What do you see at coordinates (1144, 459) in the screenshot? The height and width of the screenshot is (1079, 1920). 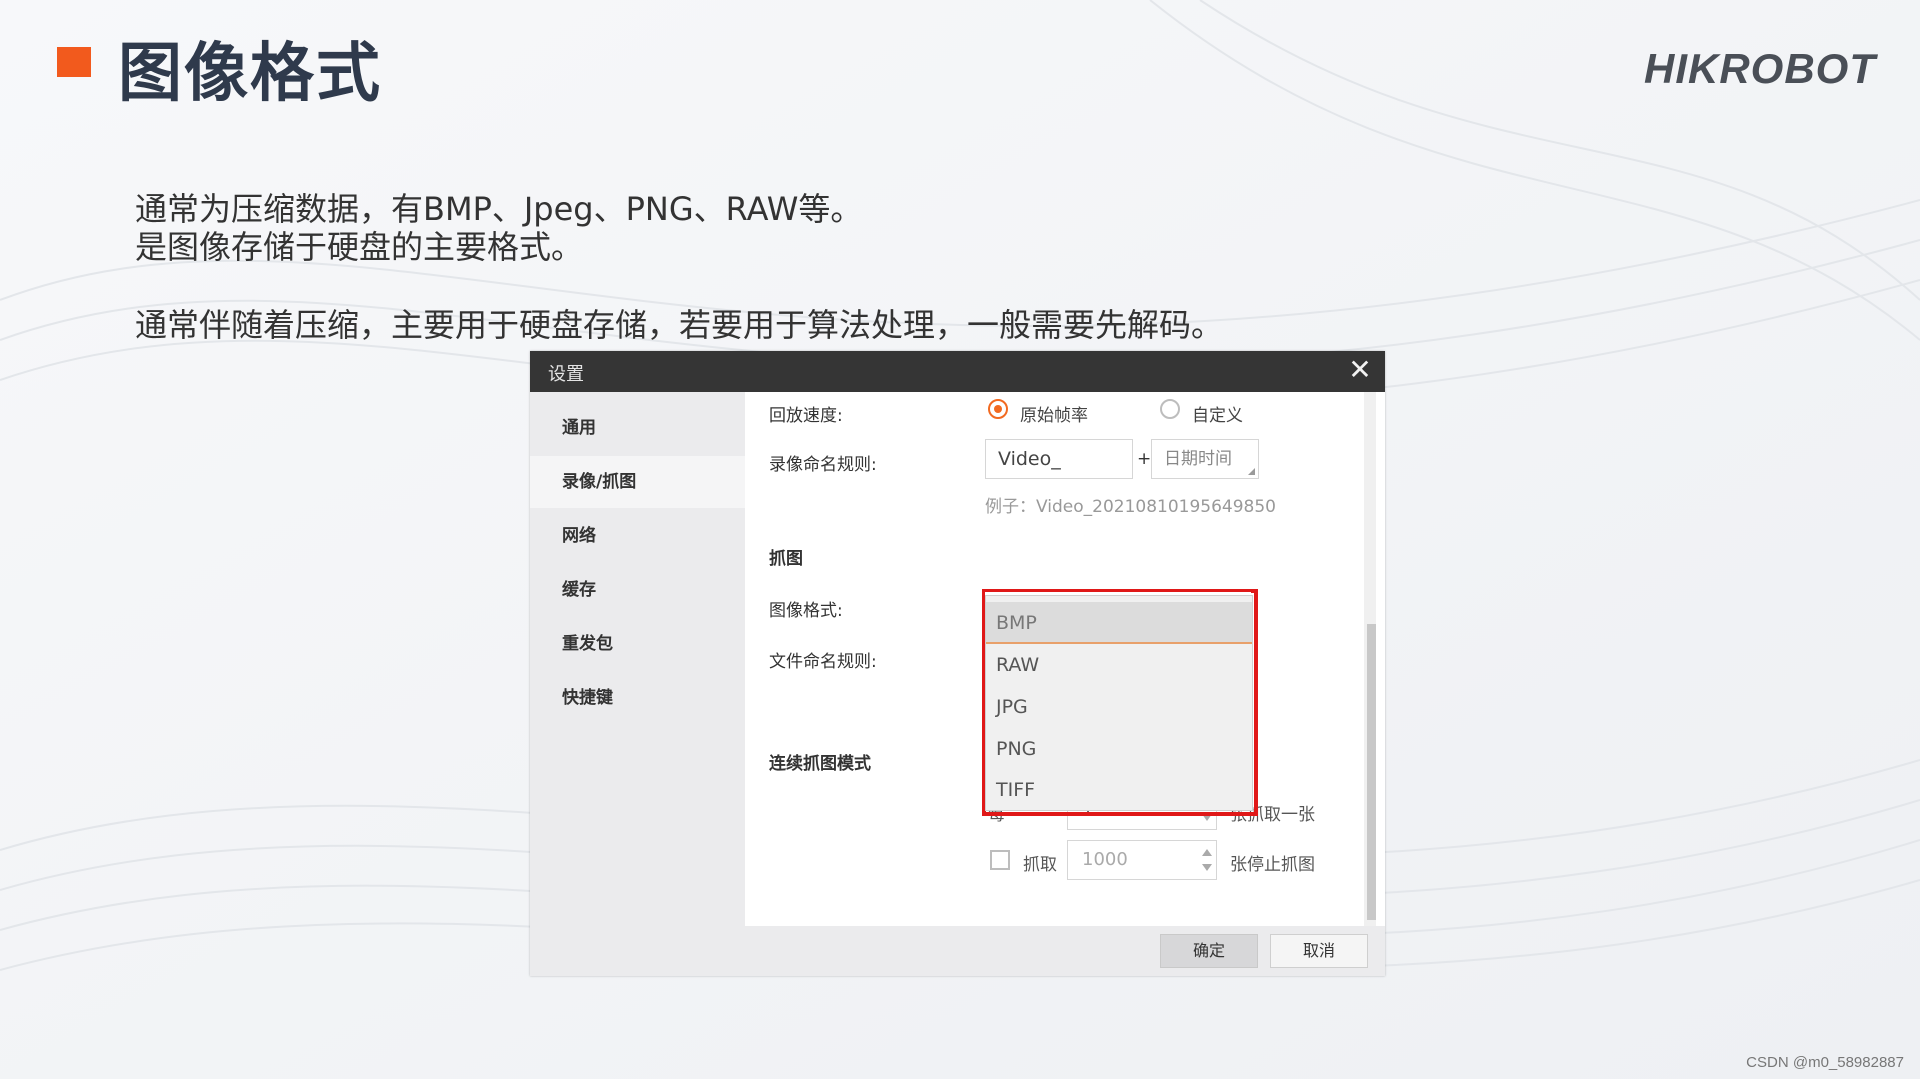 I see `plus-sign: +` at bounding box center [1144, 459].